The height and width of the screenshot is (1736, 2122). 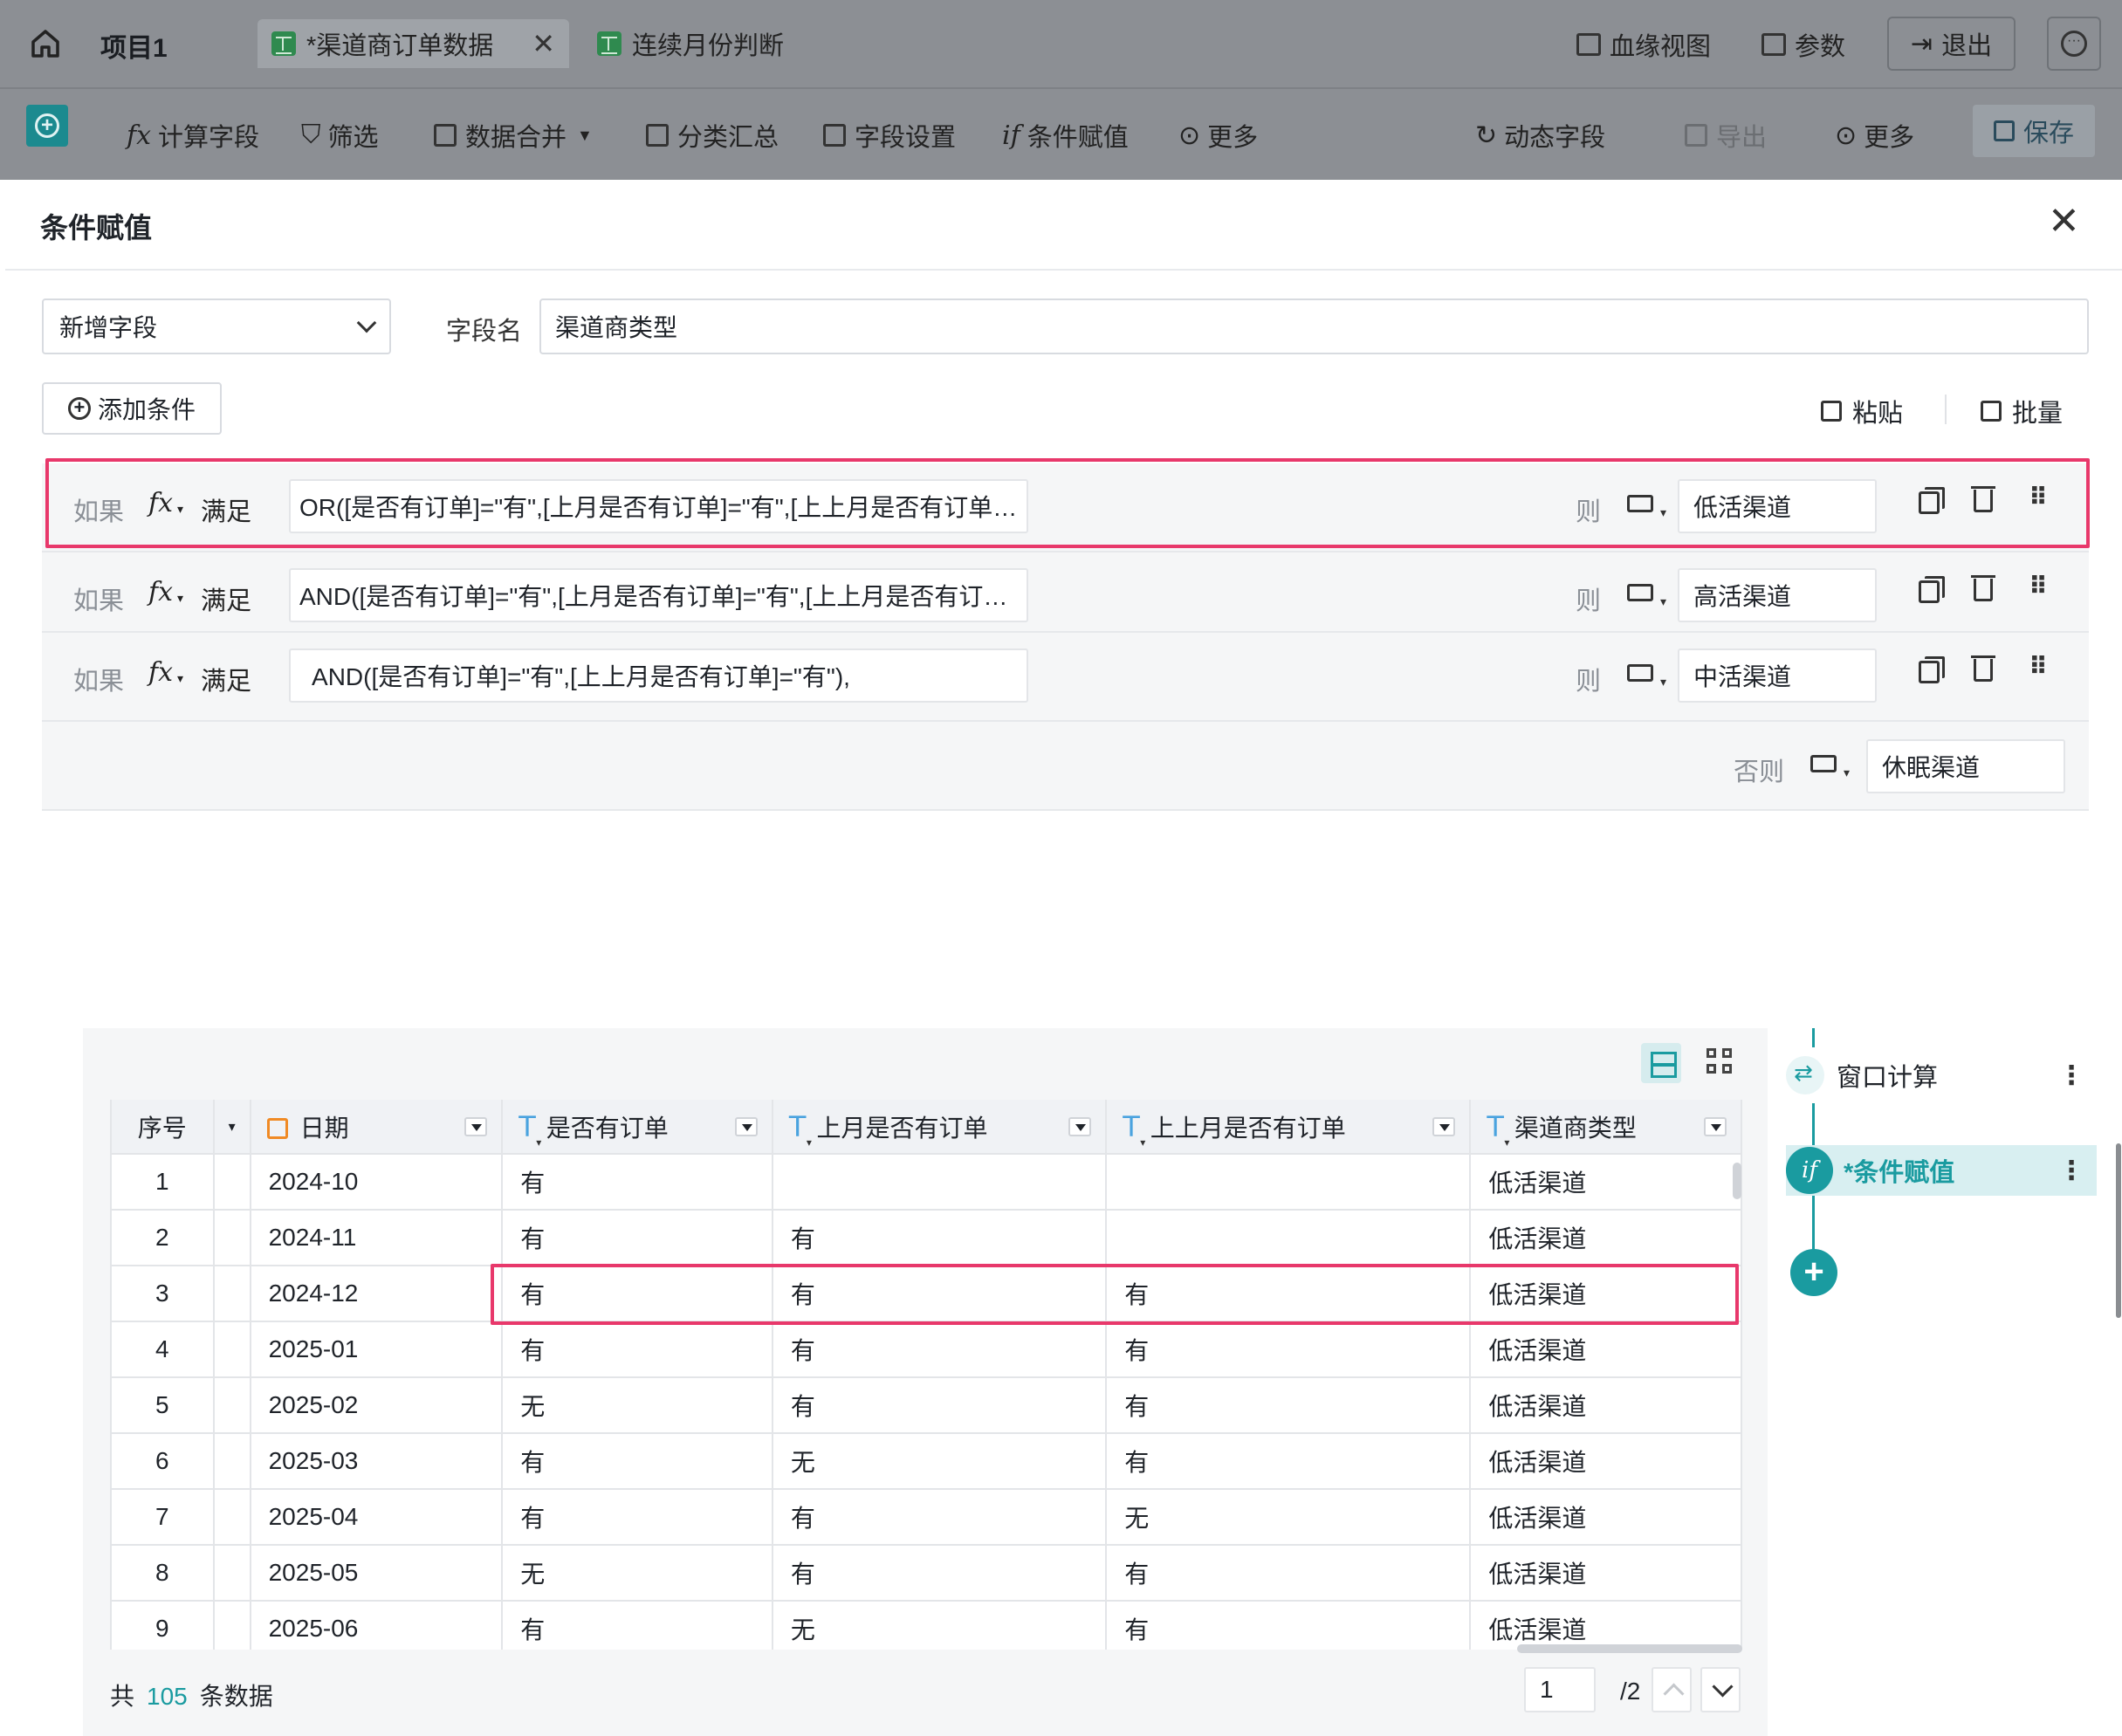 I want to click on panel-scrollbar, so click(x=2118, y=1230).